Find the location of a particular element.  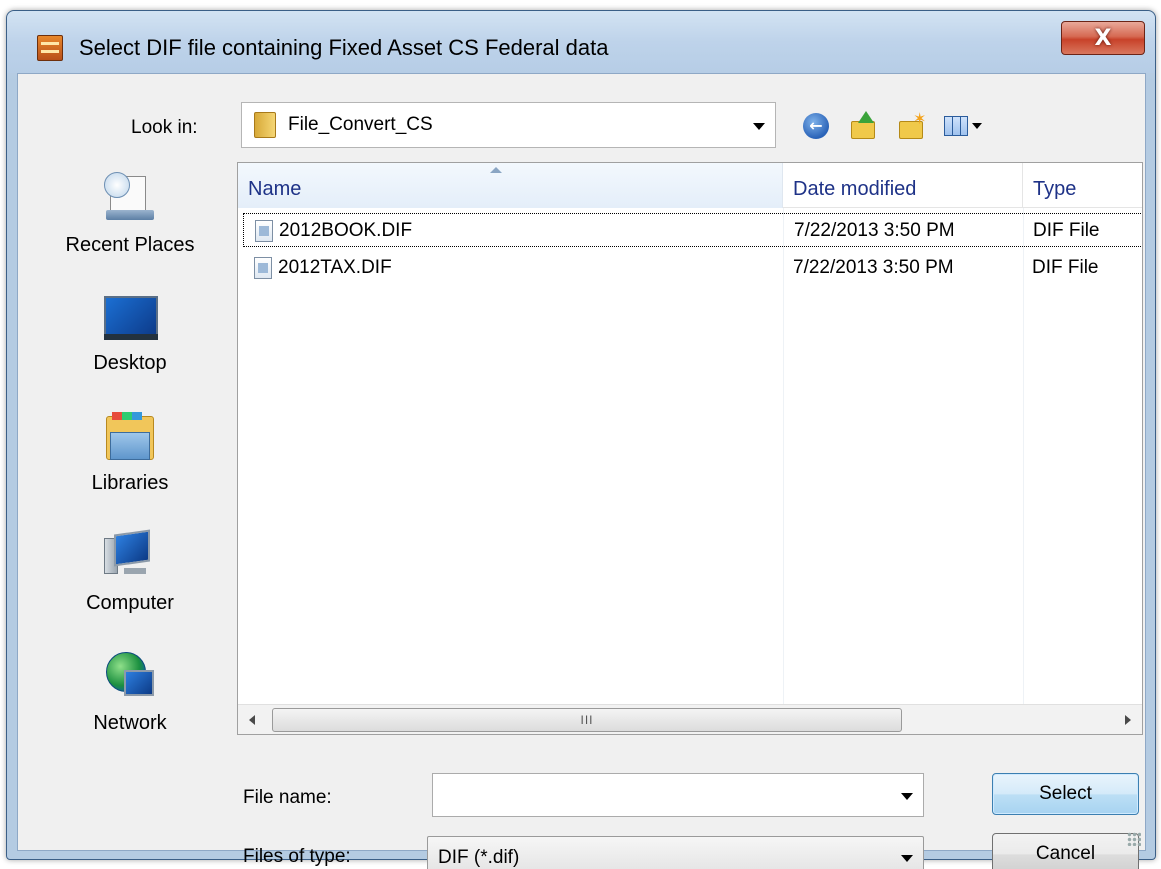

place-label: Desktop is located at coordinates (130, 363).